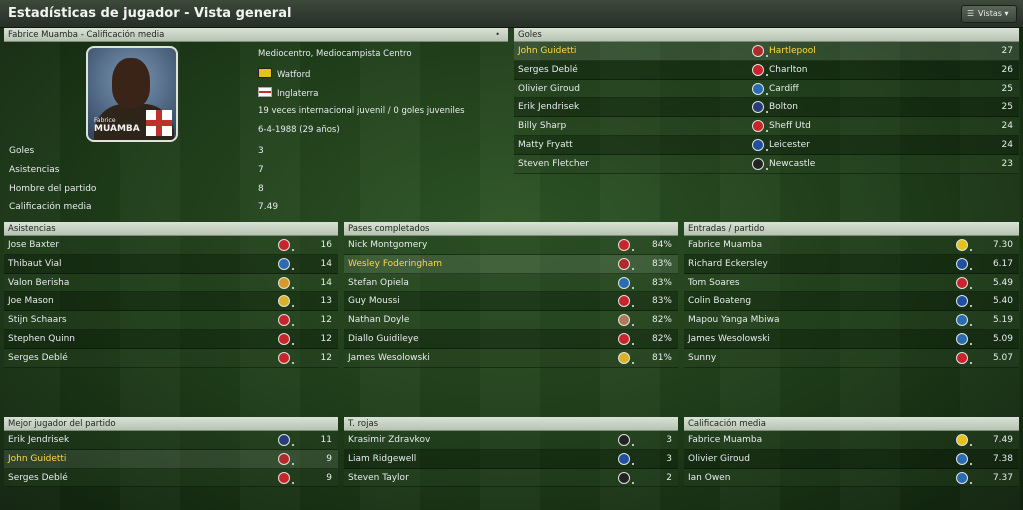 The height and width of the screenshot is (510, 1023). What do you see at coordinates (783, 107) in the screenshot?
I see `club-name: Bolton` at bounding box center [783, 107].